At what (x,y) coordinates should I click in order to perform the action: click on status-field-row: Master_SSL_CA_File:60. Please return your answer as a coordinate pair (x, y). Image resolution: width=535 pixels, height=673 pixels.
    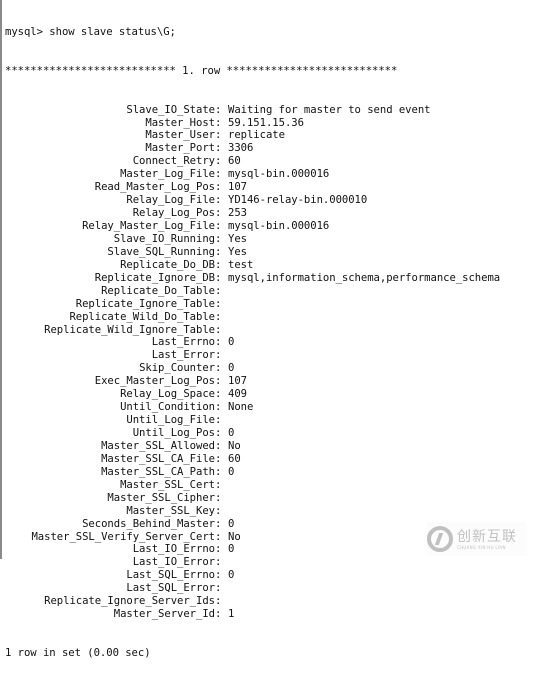
    Looking at the image, I should click on (270, 459).